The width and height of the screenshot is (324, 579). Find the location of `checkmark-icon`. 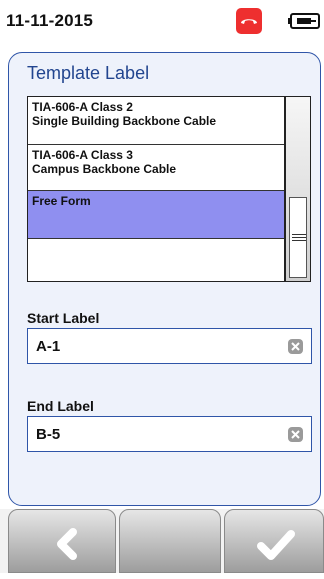

checkmark-icon is located at coordinates (276, 545).